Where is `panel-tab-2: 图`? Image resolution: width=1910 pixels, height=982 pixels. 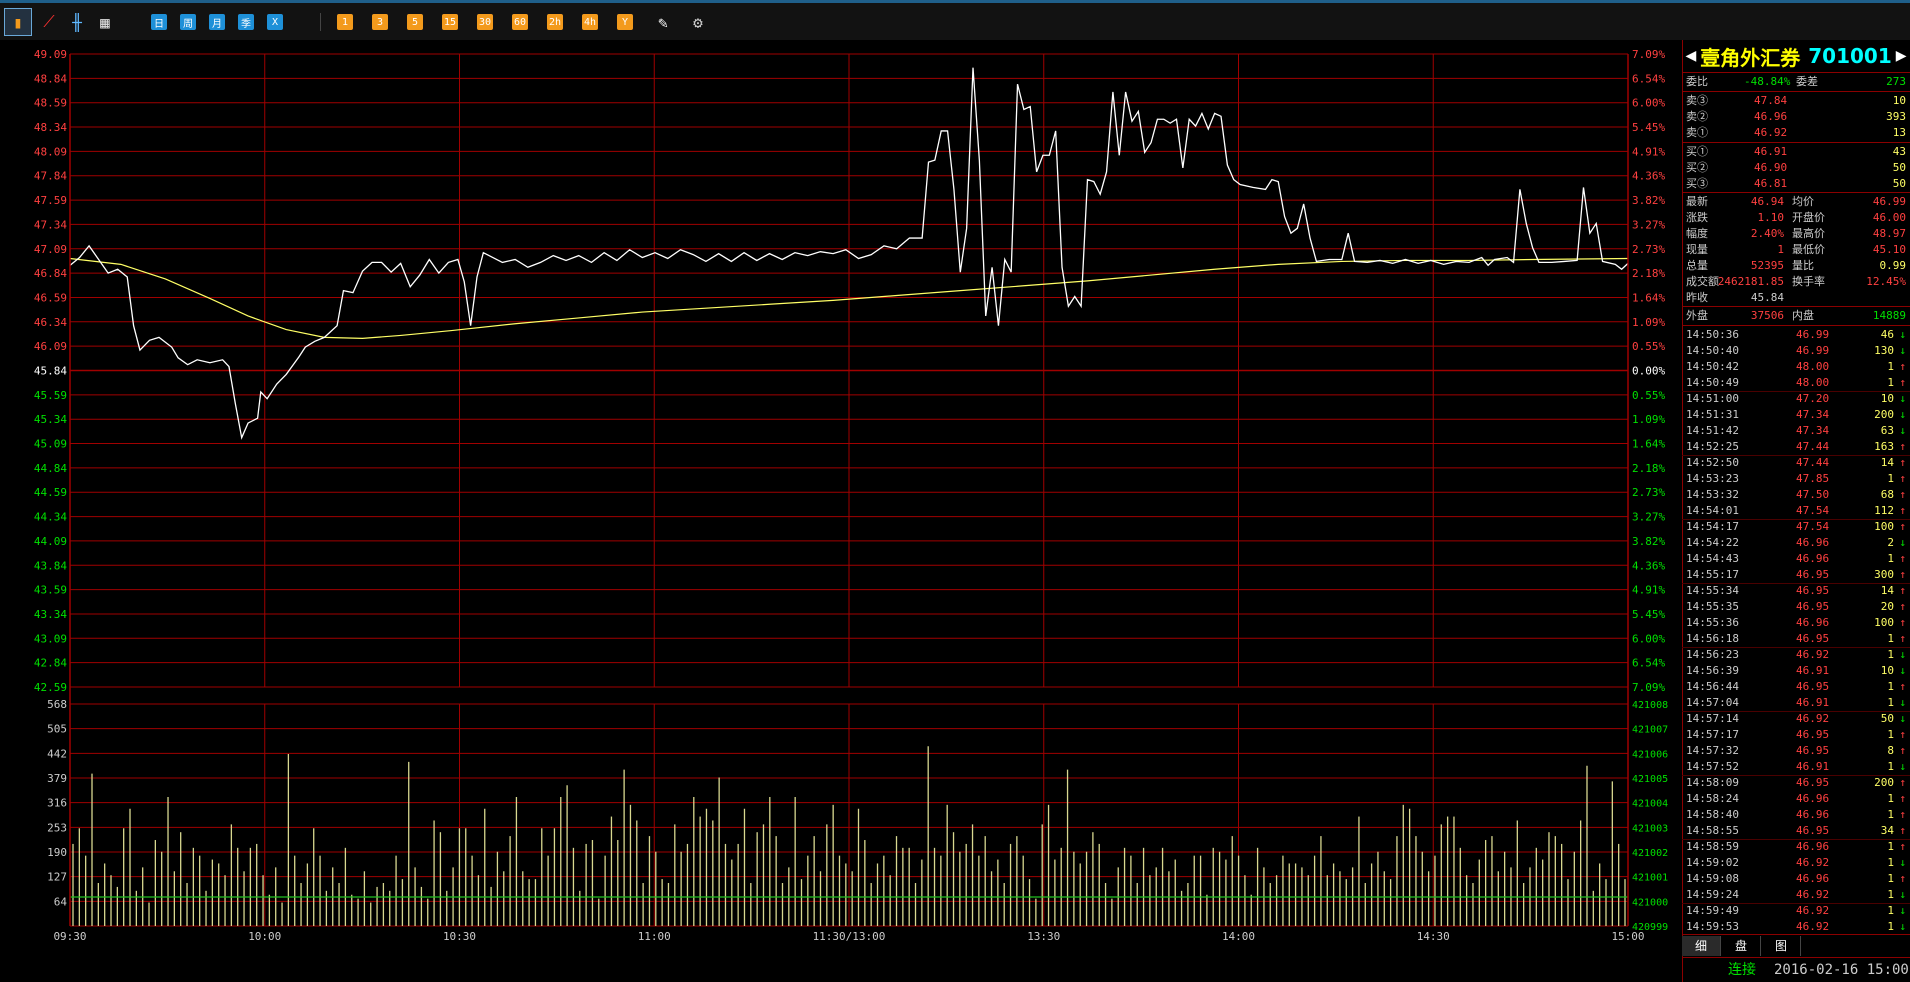 panel-tab-2: 图 is located at coordinates (1781, 946).